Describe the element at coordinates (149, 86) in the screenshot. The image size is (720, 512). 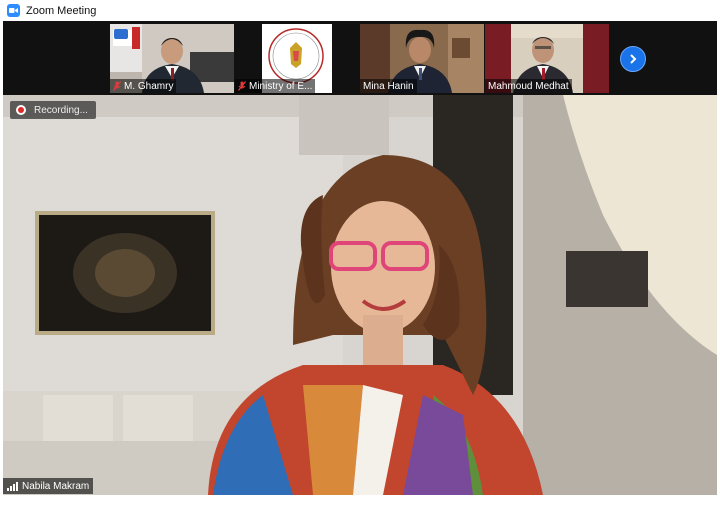
I see `participant-name: M. Ghamry` at that location.